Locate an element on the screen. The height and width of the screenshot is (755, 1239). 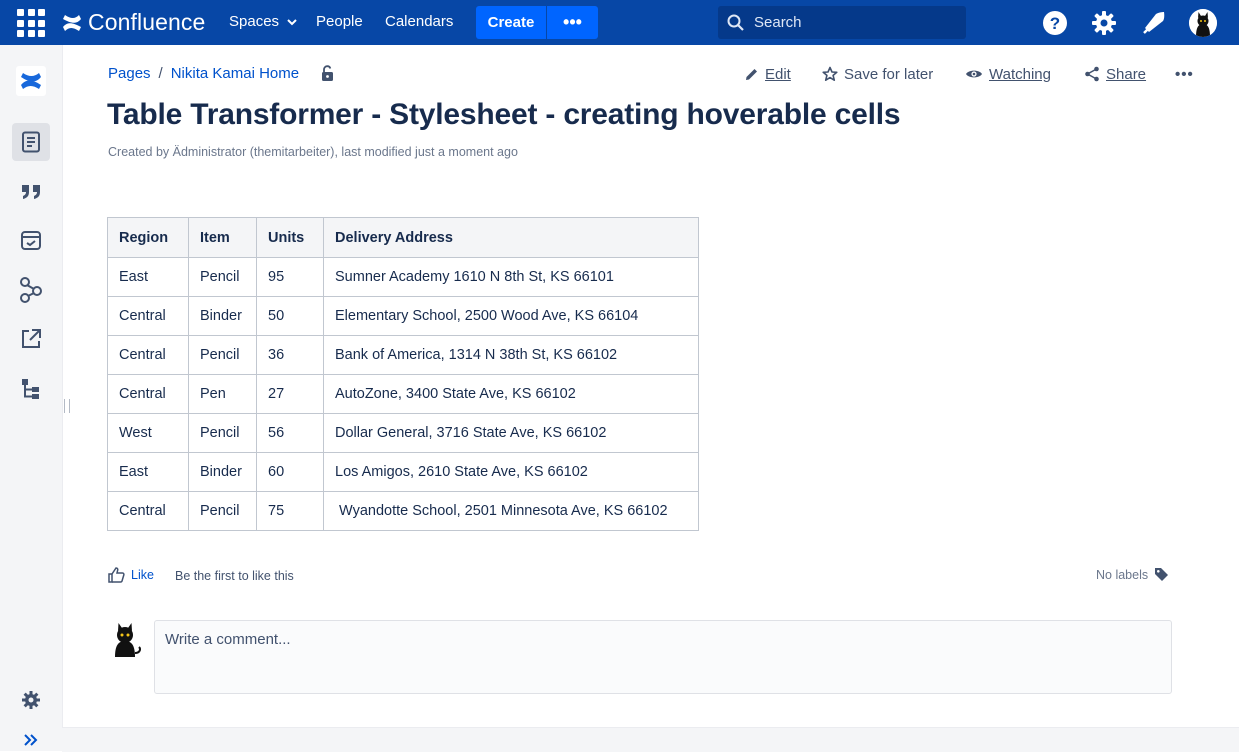
sidebar is located at coordinates (31, 398).